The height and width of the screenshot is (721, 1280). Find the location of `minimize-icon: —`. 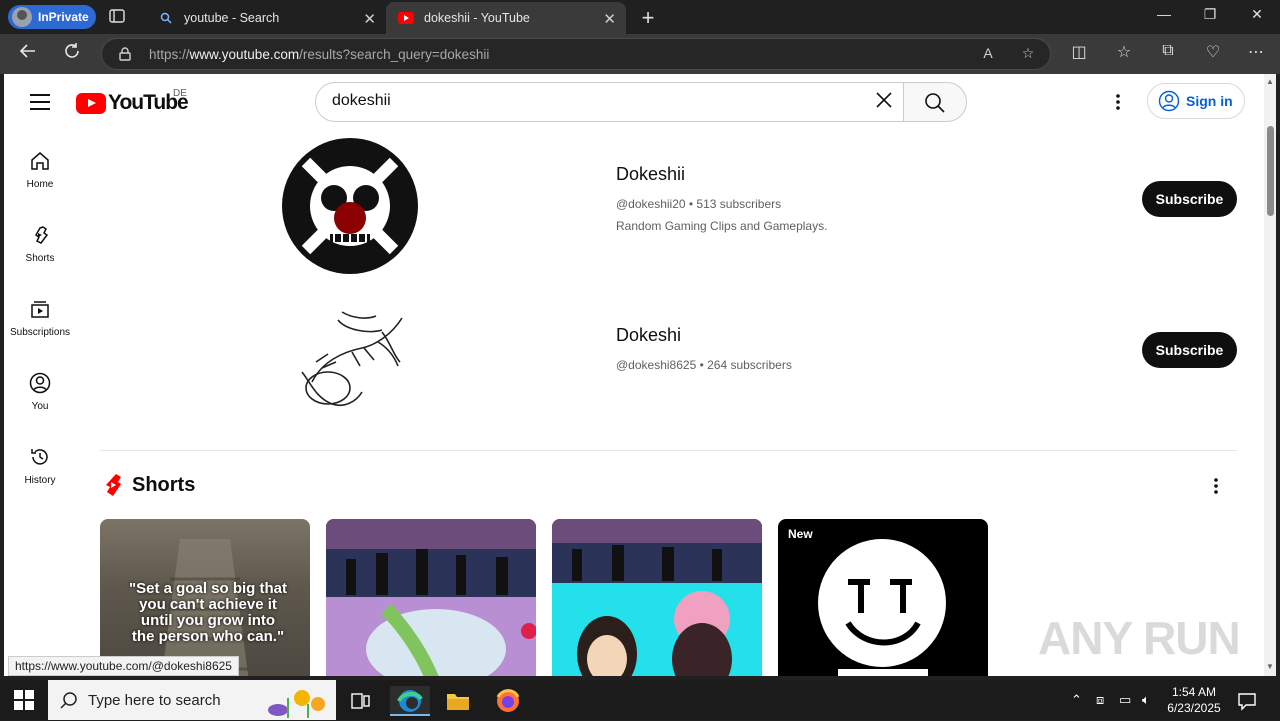

minimize-icon: — is located at coordinates (1164, 14).